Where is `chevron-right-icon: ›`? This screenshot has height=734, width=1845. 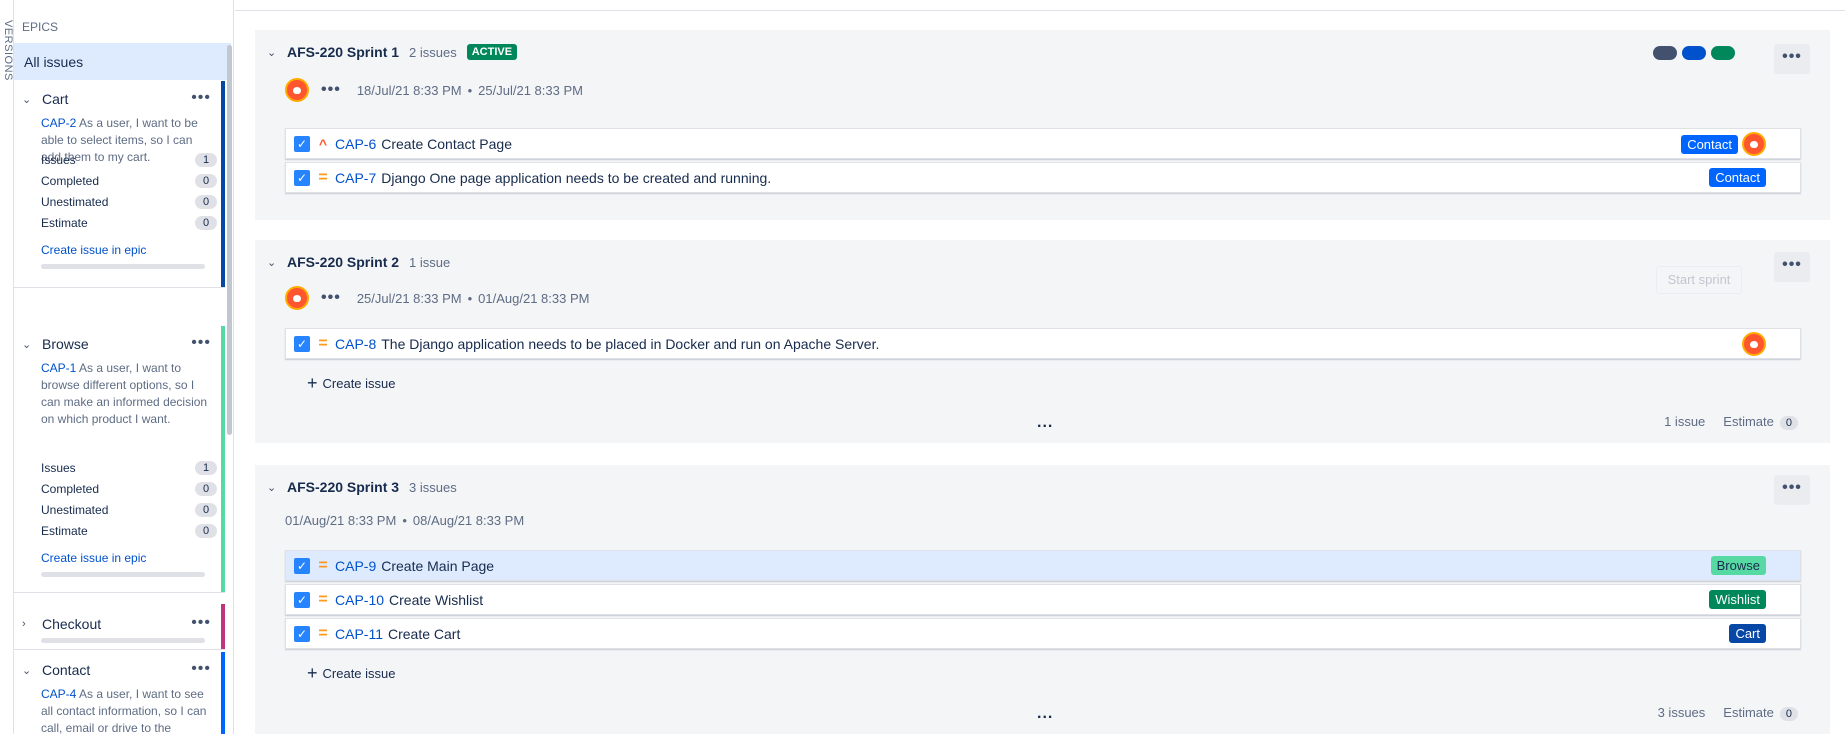
chevron-right-icon: › is located at coordinates (28, 624).